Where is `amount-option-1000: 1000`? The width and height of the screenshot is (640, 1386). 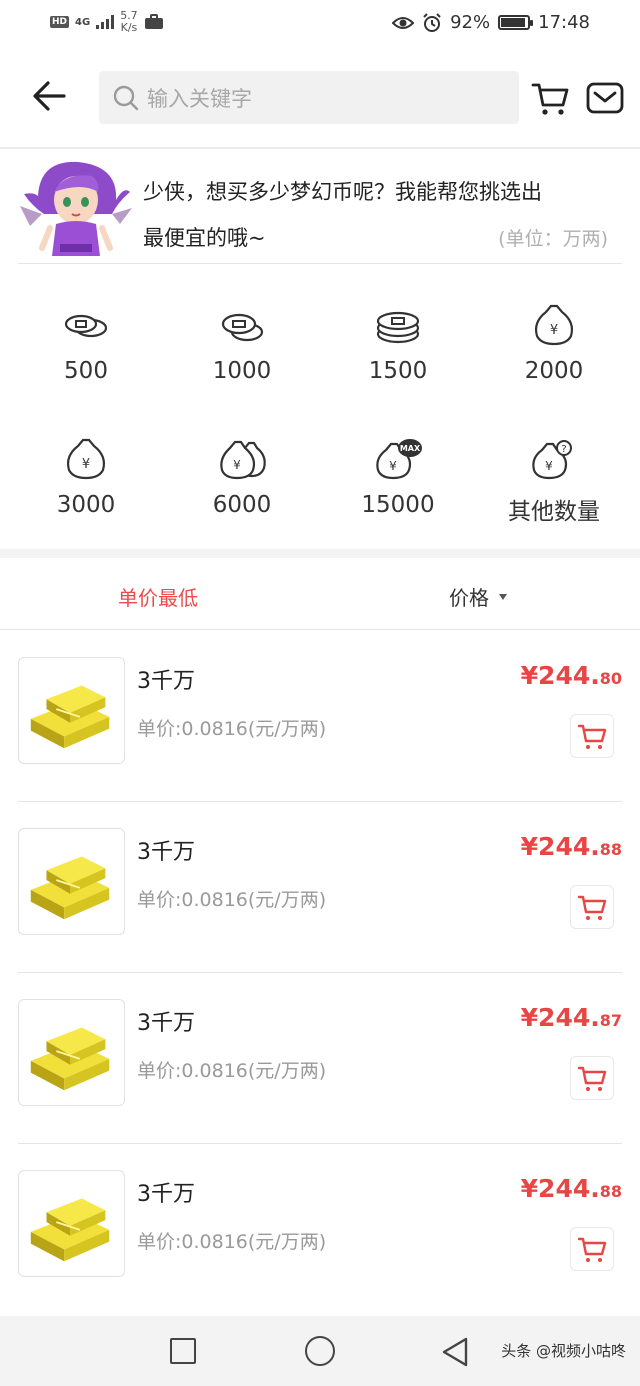 amount-option-1000: 1000 is located at coordinates (242, 339).